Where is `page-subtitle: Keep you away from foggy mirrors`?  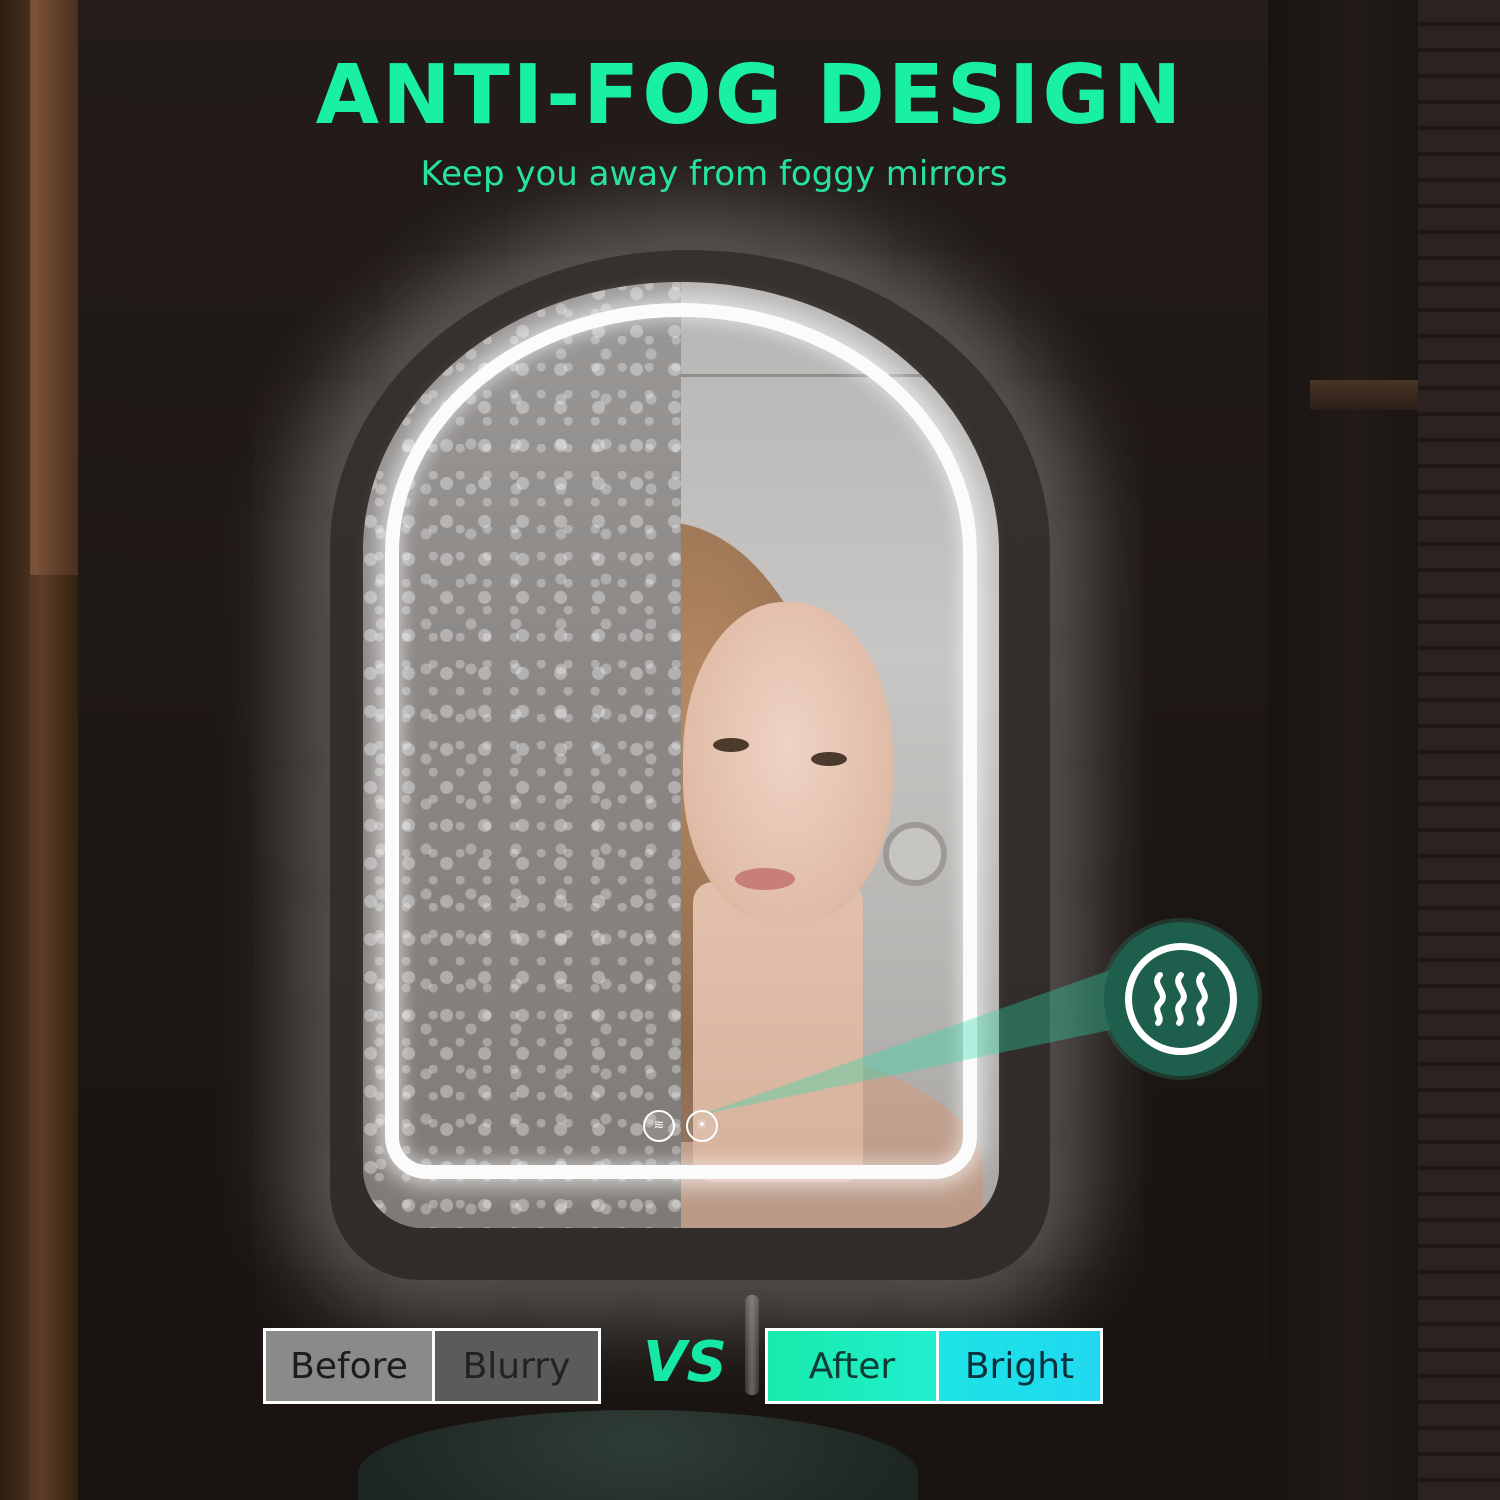
page-subtitle: Keep you away from foggy mirrors is located at coordinates (714, 174).